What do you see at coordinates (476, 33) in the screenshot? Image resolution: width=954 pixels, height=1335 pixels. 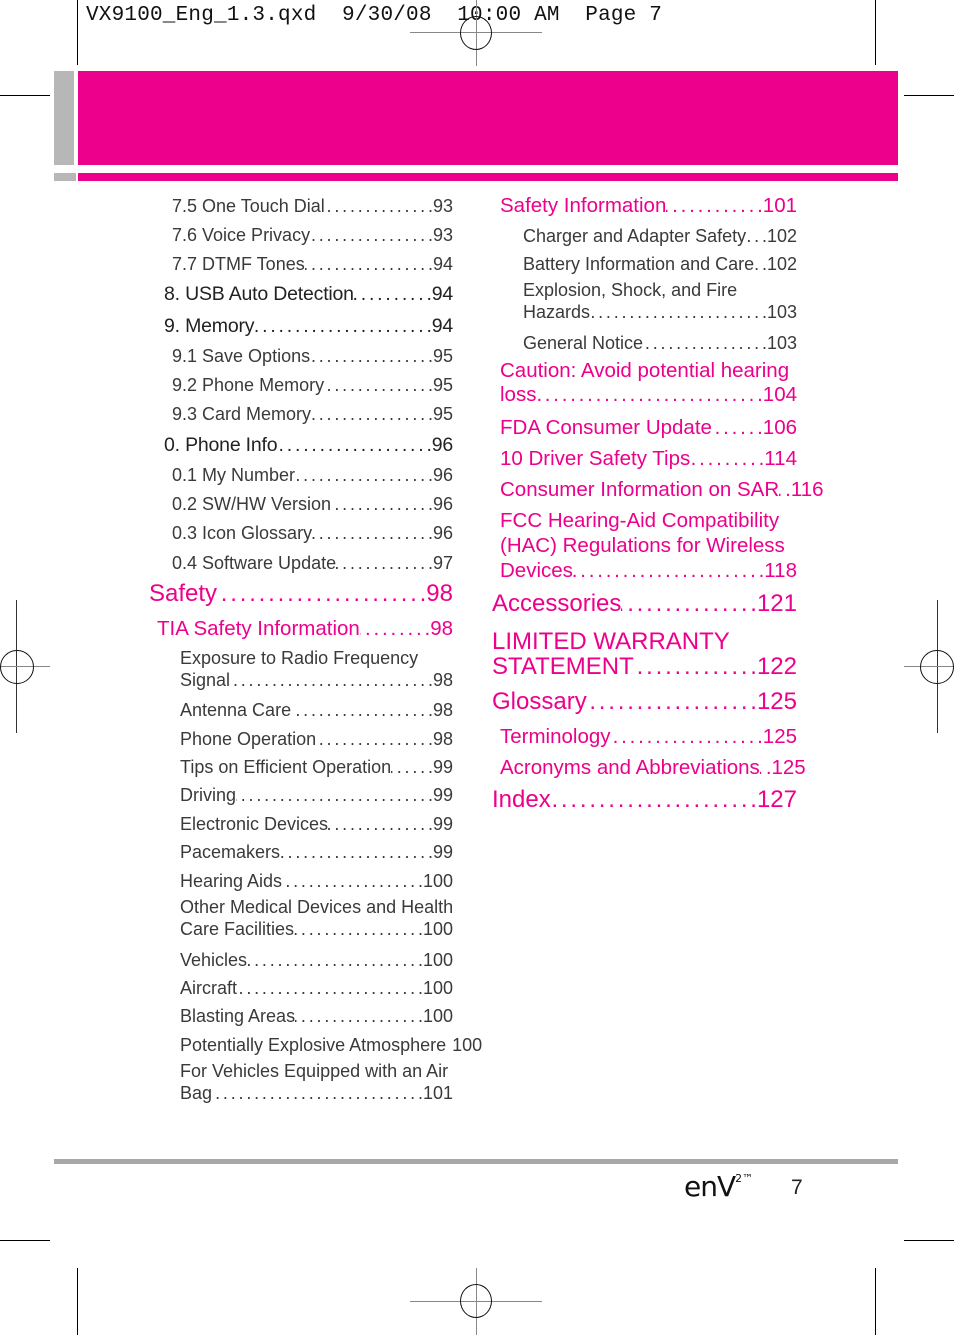 I see `registration-mark-top` at bounding box center [476, 33].